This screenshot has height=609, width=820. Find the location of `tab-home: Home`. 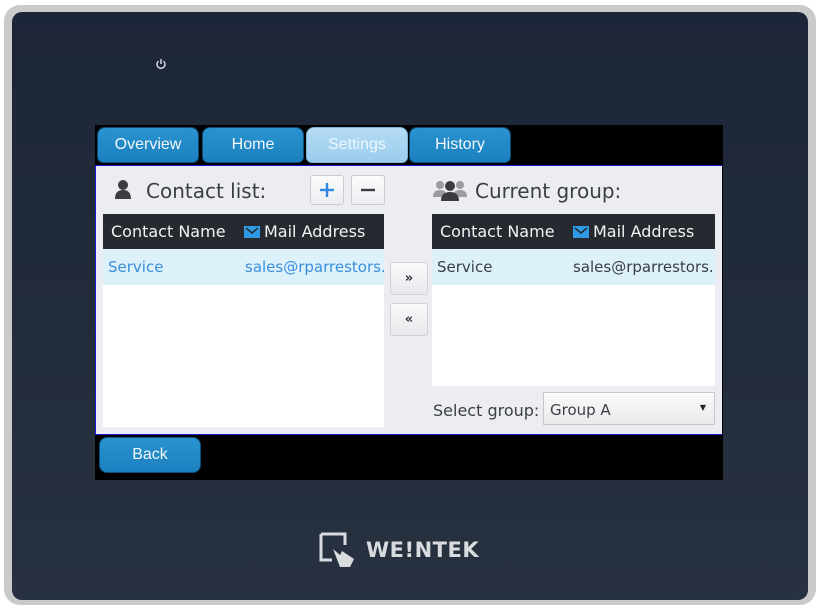

tab-home: Home is located at coordinates (253, 145).